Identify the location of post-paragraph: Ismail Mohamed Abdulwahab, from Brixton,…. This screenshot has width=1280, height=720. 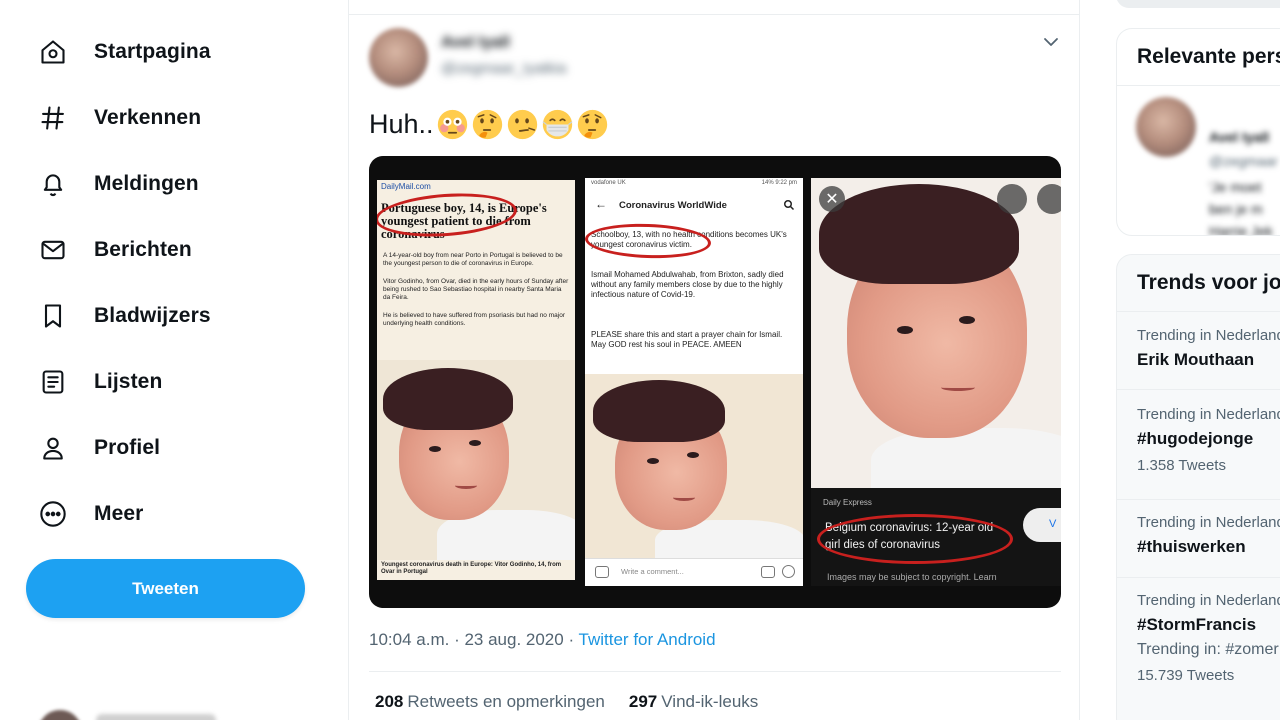
(687, 284).